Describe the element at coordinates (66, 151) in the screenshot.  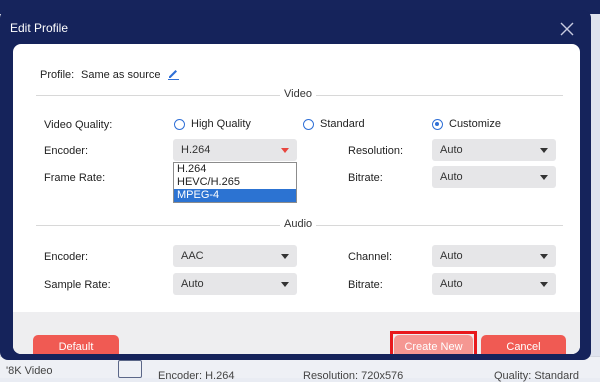
I see `video-encoder-label: Encoder:` at that location.